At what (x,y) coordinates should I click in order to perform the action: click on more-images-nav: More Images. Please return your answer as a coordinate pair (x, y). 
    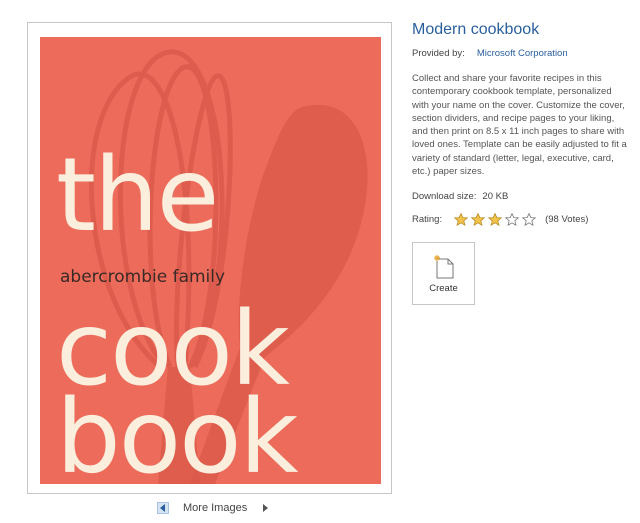
    Looking at the image, I should click on (214, 508).